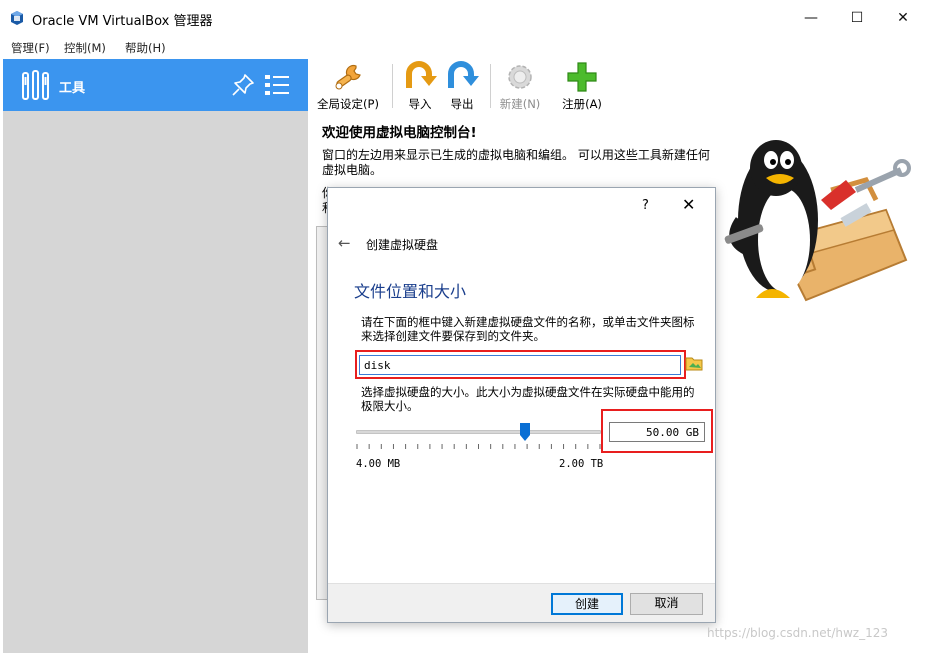 This screenshot has height=653, width=926. Describe the element at coordinates (72, 88) in the screenshot. I see `tools-label: 工具` at that location.